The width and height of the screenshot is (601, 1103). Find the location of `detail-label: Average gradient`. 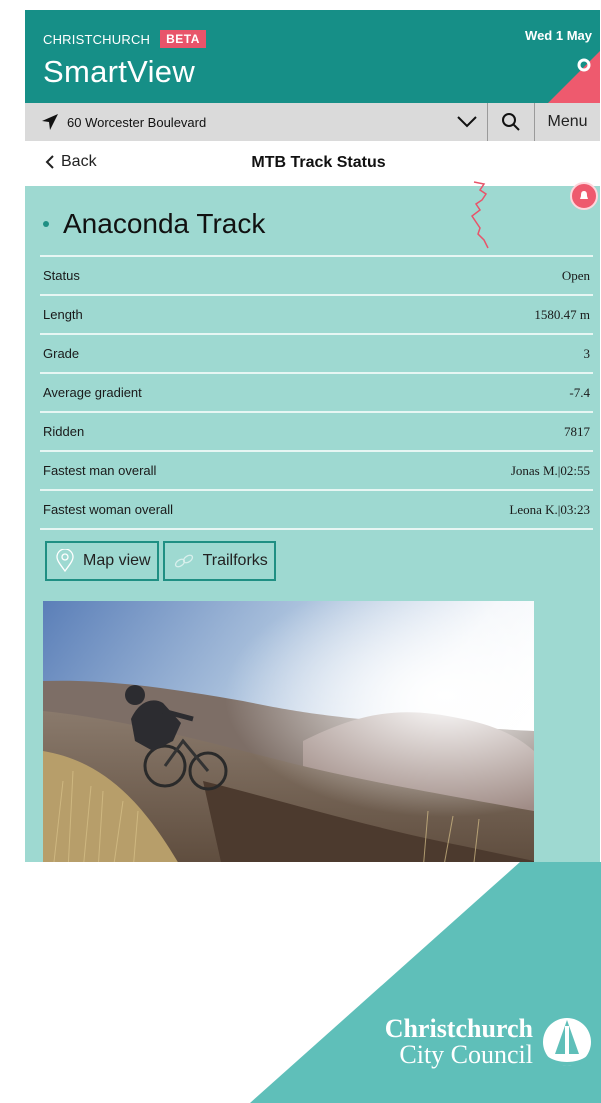

detail-label: Average gradient is located at coordinates (92, 392).